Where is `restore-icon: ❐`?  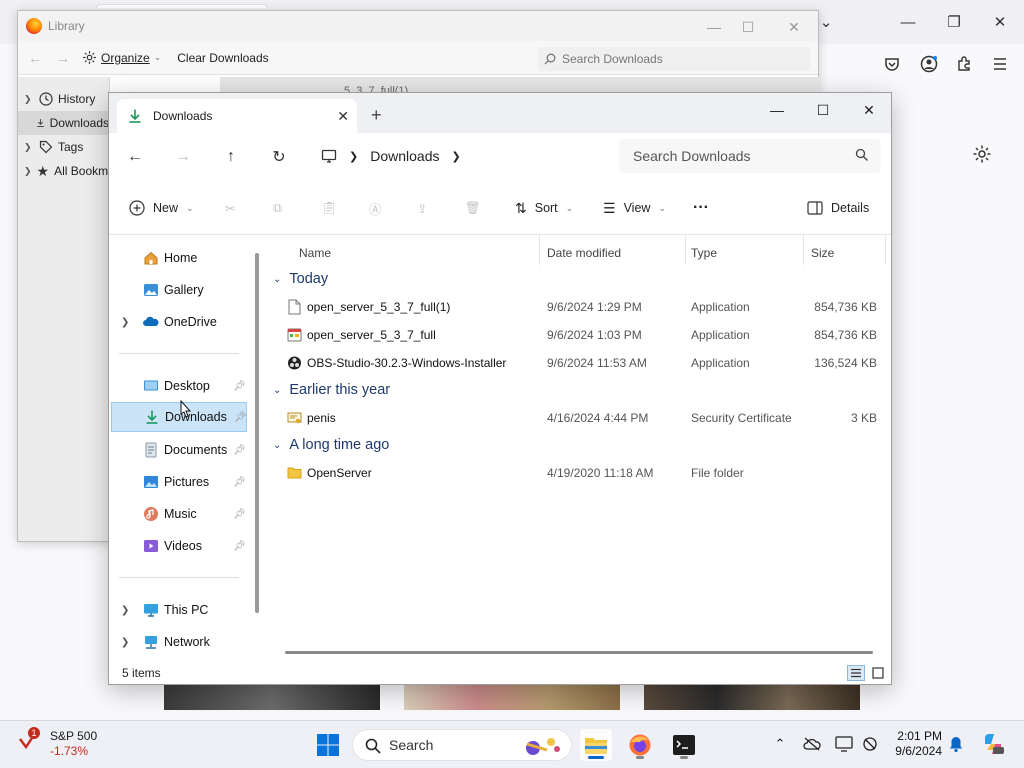
restore-icon: ❐ is located at coordinates (954, 22).